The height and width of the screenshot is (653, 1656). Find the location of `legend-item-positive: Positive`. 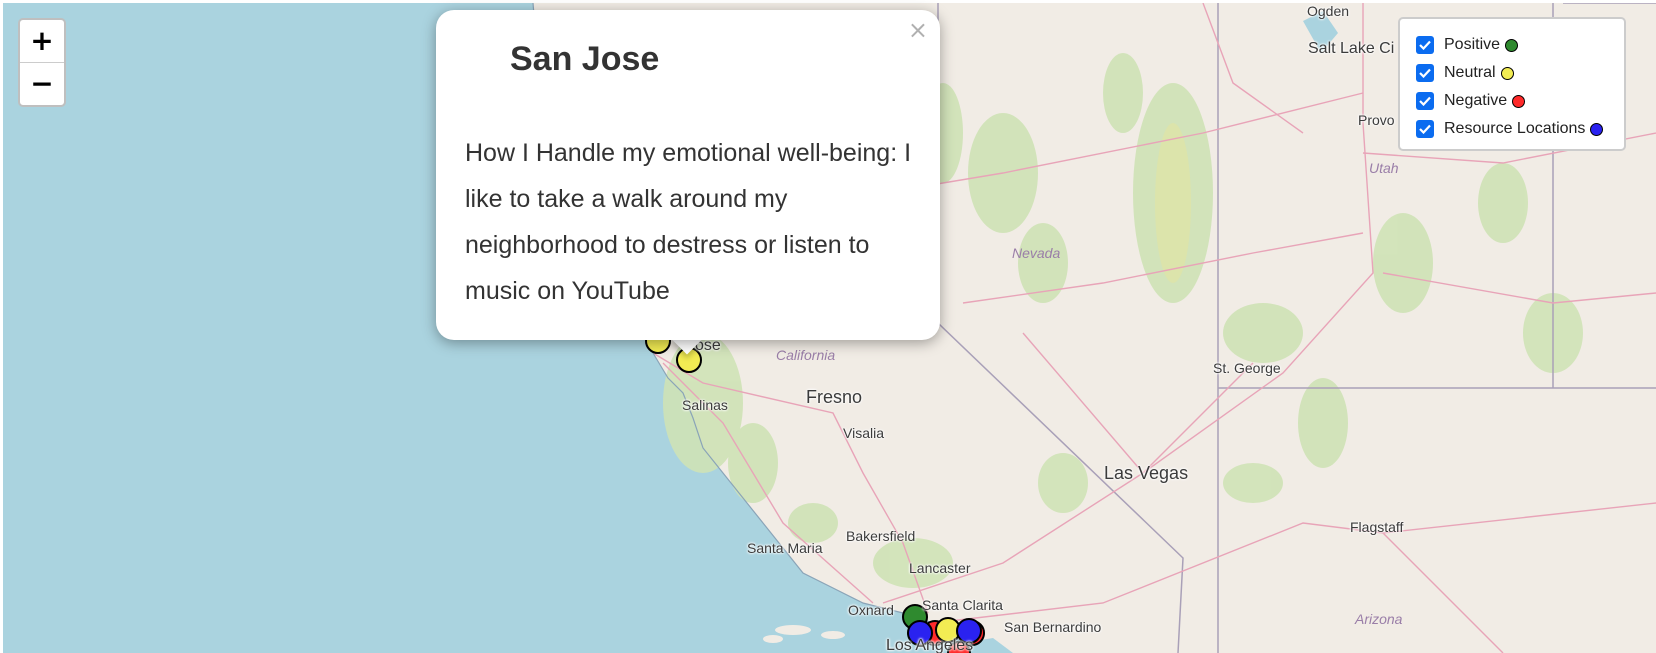

legend-item-positive: Positive is located at coordinates (1512, 45).